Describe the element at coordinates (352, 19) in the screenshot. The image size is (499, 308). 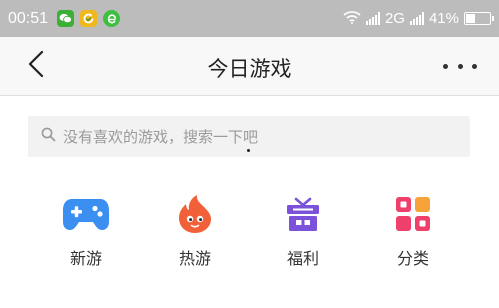
I see `wifi-icon` at that location.